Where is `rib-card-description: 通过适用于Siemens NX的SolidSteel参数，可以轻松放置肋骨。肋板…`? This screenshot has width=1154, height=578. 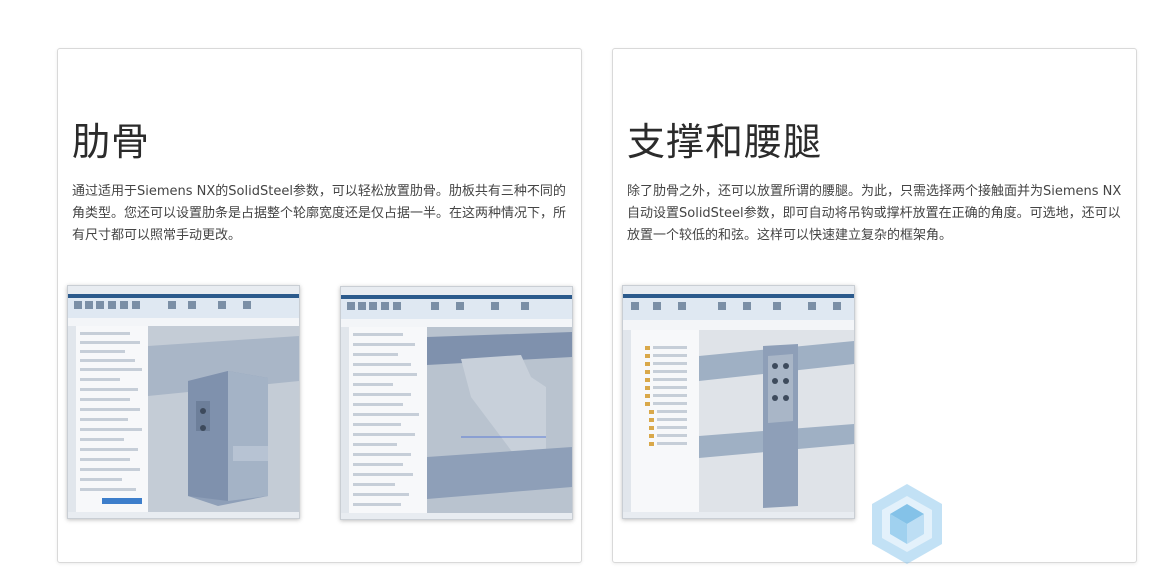
rib-card-description: 通过适用于Siemens NX的SolidSteel参数，可以轻松放置肋骨。肋板… is located at coordinates (319, 213).